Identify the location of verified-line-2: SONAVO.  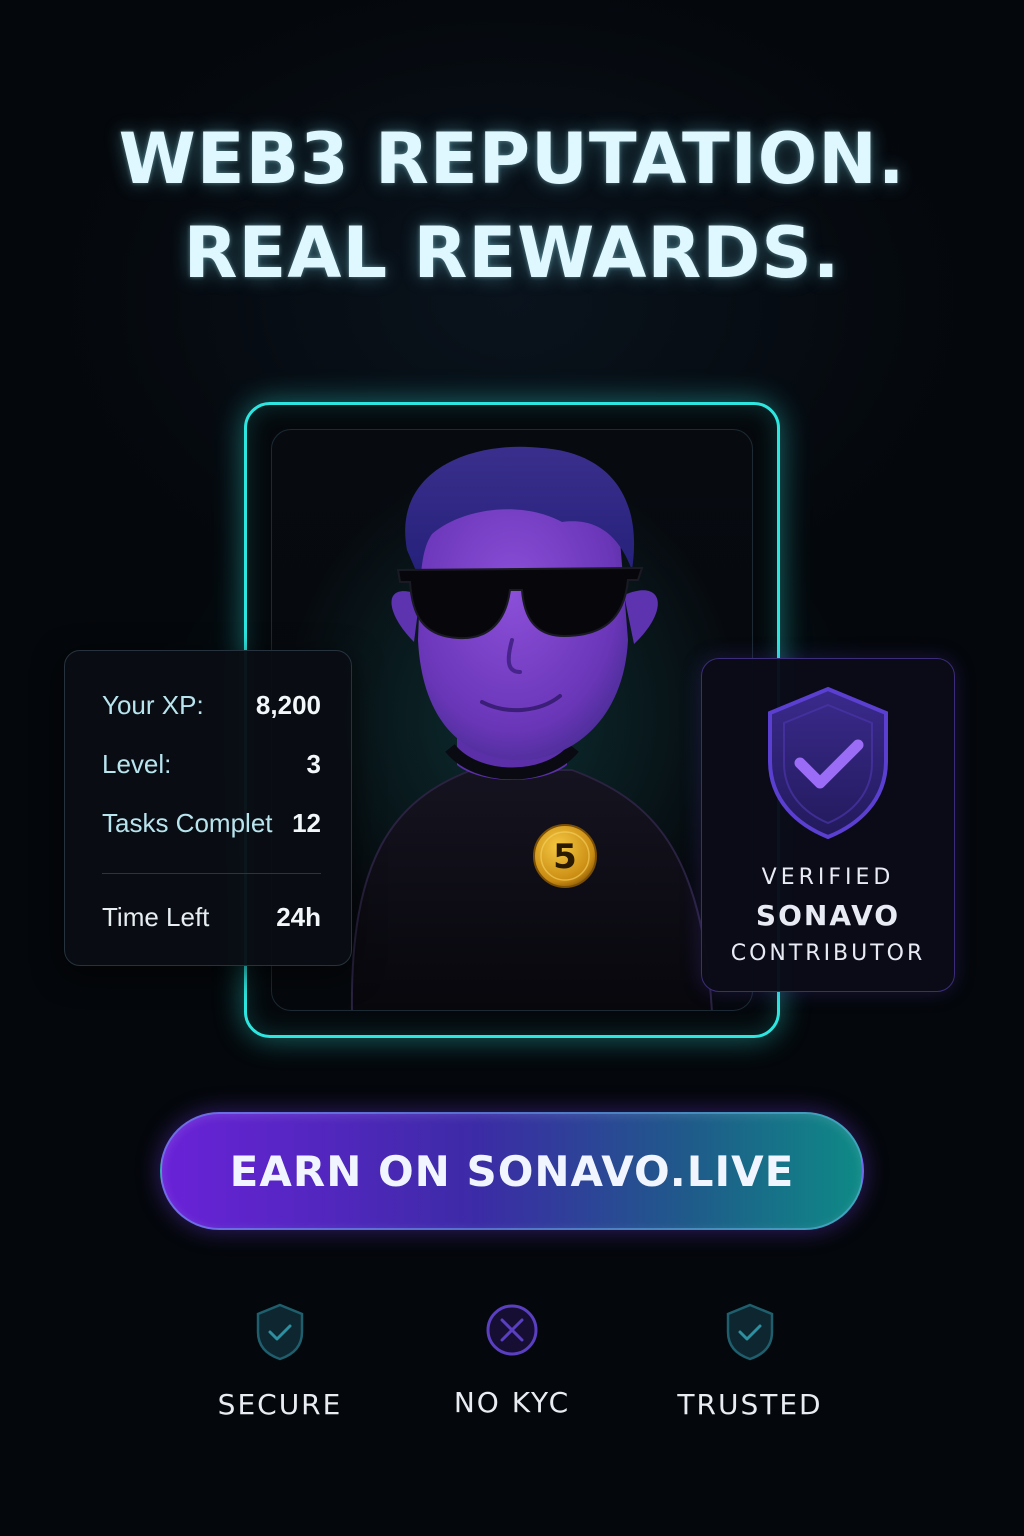
(828, 915).